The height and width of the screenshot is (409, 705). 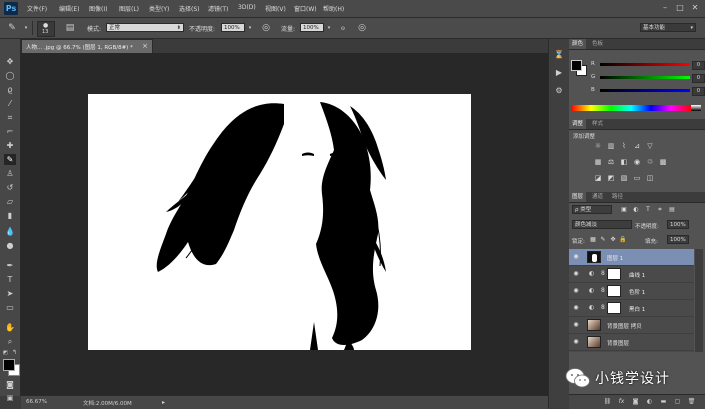 What do you see at coordinates (615, 258) in the screenshot?
I see `layer-name: 图层 1` at bounding box center [615, 258].